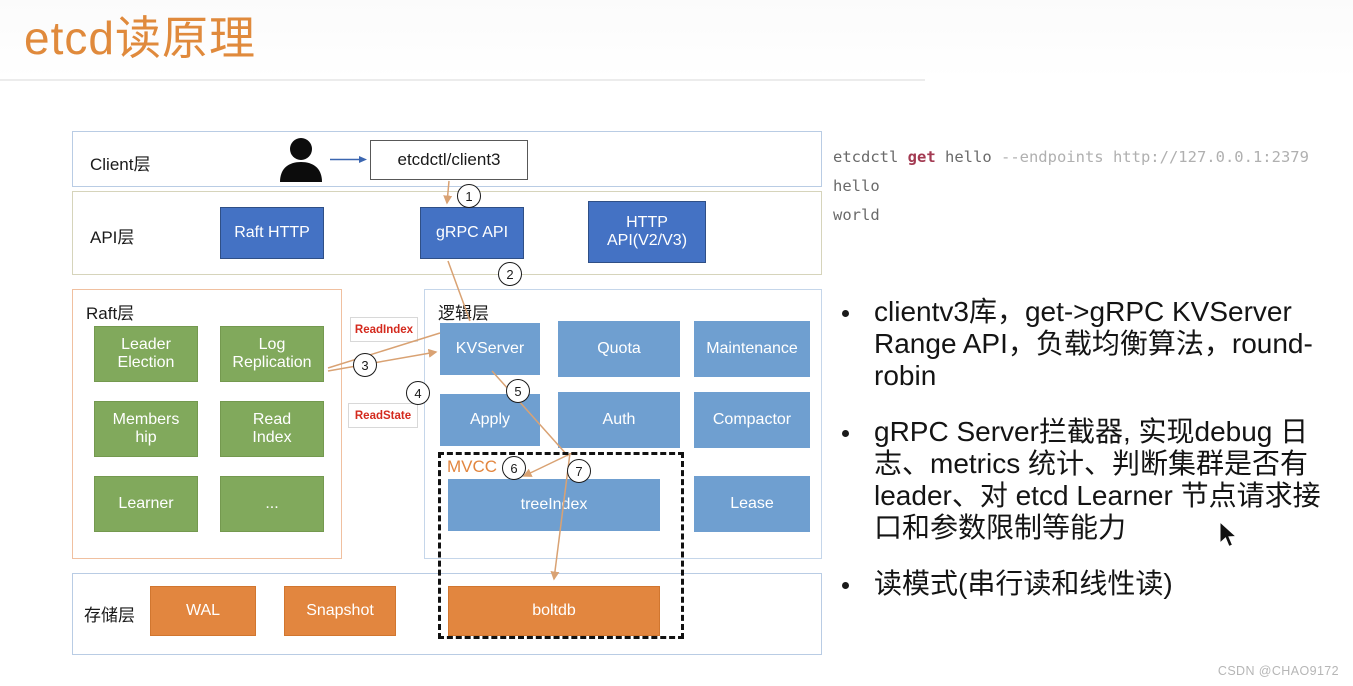 The image size is (1353, 686). Describe the element at coordinates (579, 471) in the screenshot. I see `step-marker-7: 7` at that location.